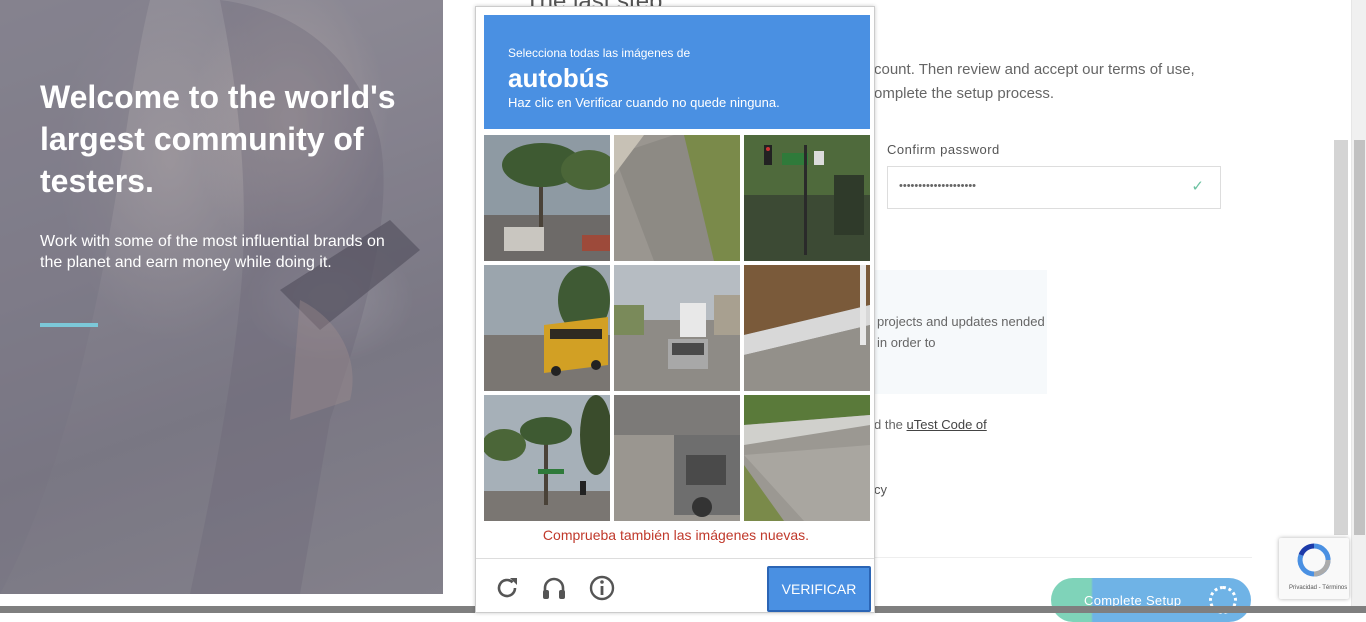 The height and width of the screenshot is (622, 1366). I want to click on agree-text: d the uTest Code of, so click(930, 424).